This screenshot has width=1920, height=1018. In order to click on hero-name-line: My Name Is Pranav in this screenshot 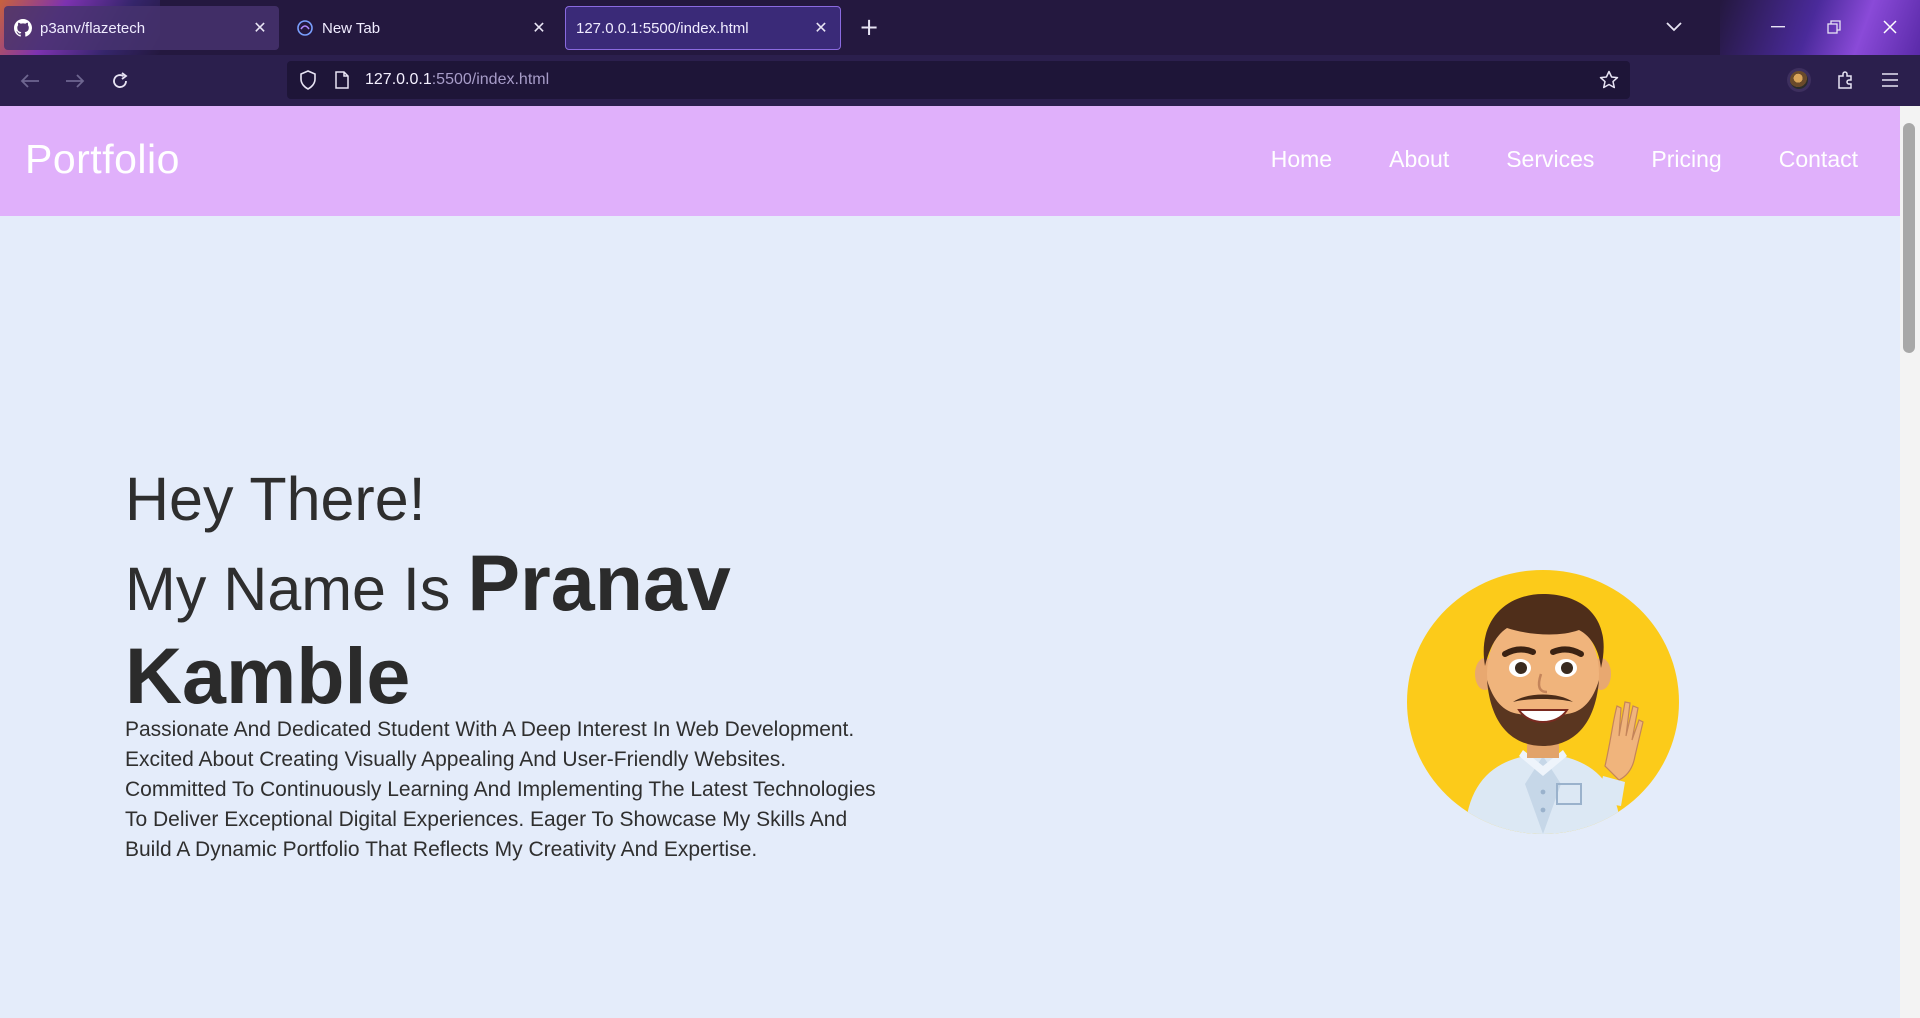, I will do `click(505, 586)`.